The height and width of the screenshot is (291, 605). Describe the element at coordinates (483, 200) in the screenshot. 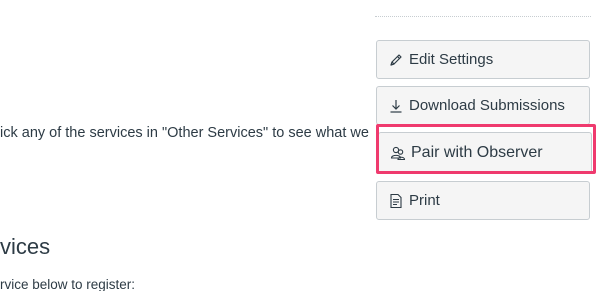

I see `print-button: Print` at that location.